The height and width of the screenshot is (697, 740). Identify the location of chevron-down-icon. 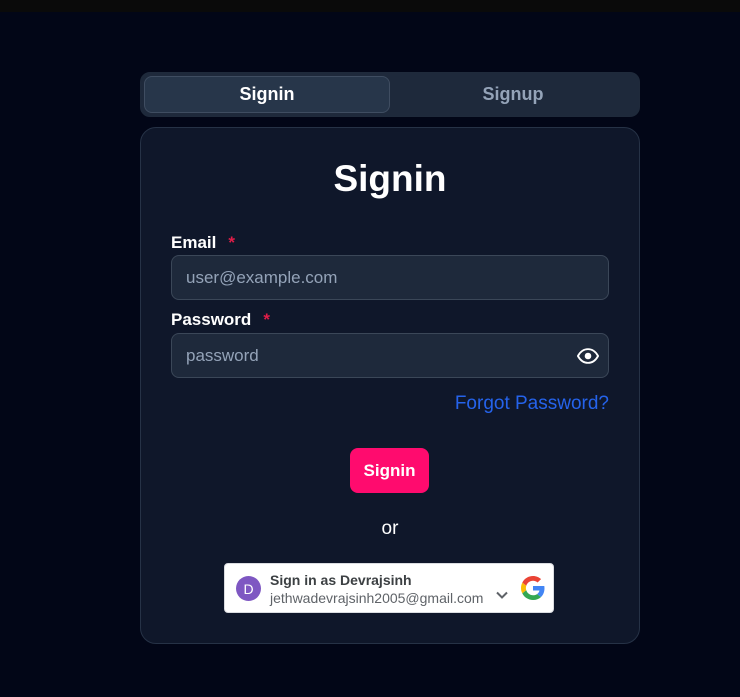
(502, 595).